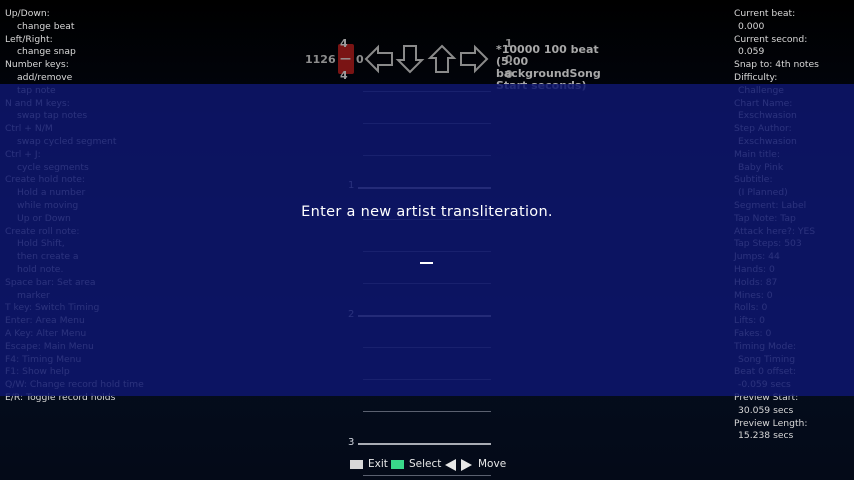 This screenshot has height=480, width=854. I want to click on exit-key-icon, so click(356, 464).